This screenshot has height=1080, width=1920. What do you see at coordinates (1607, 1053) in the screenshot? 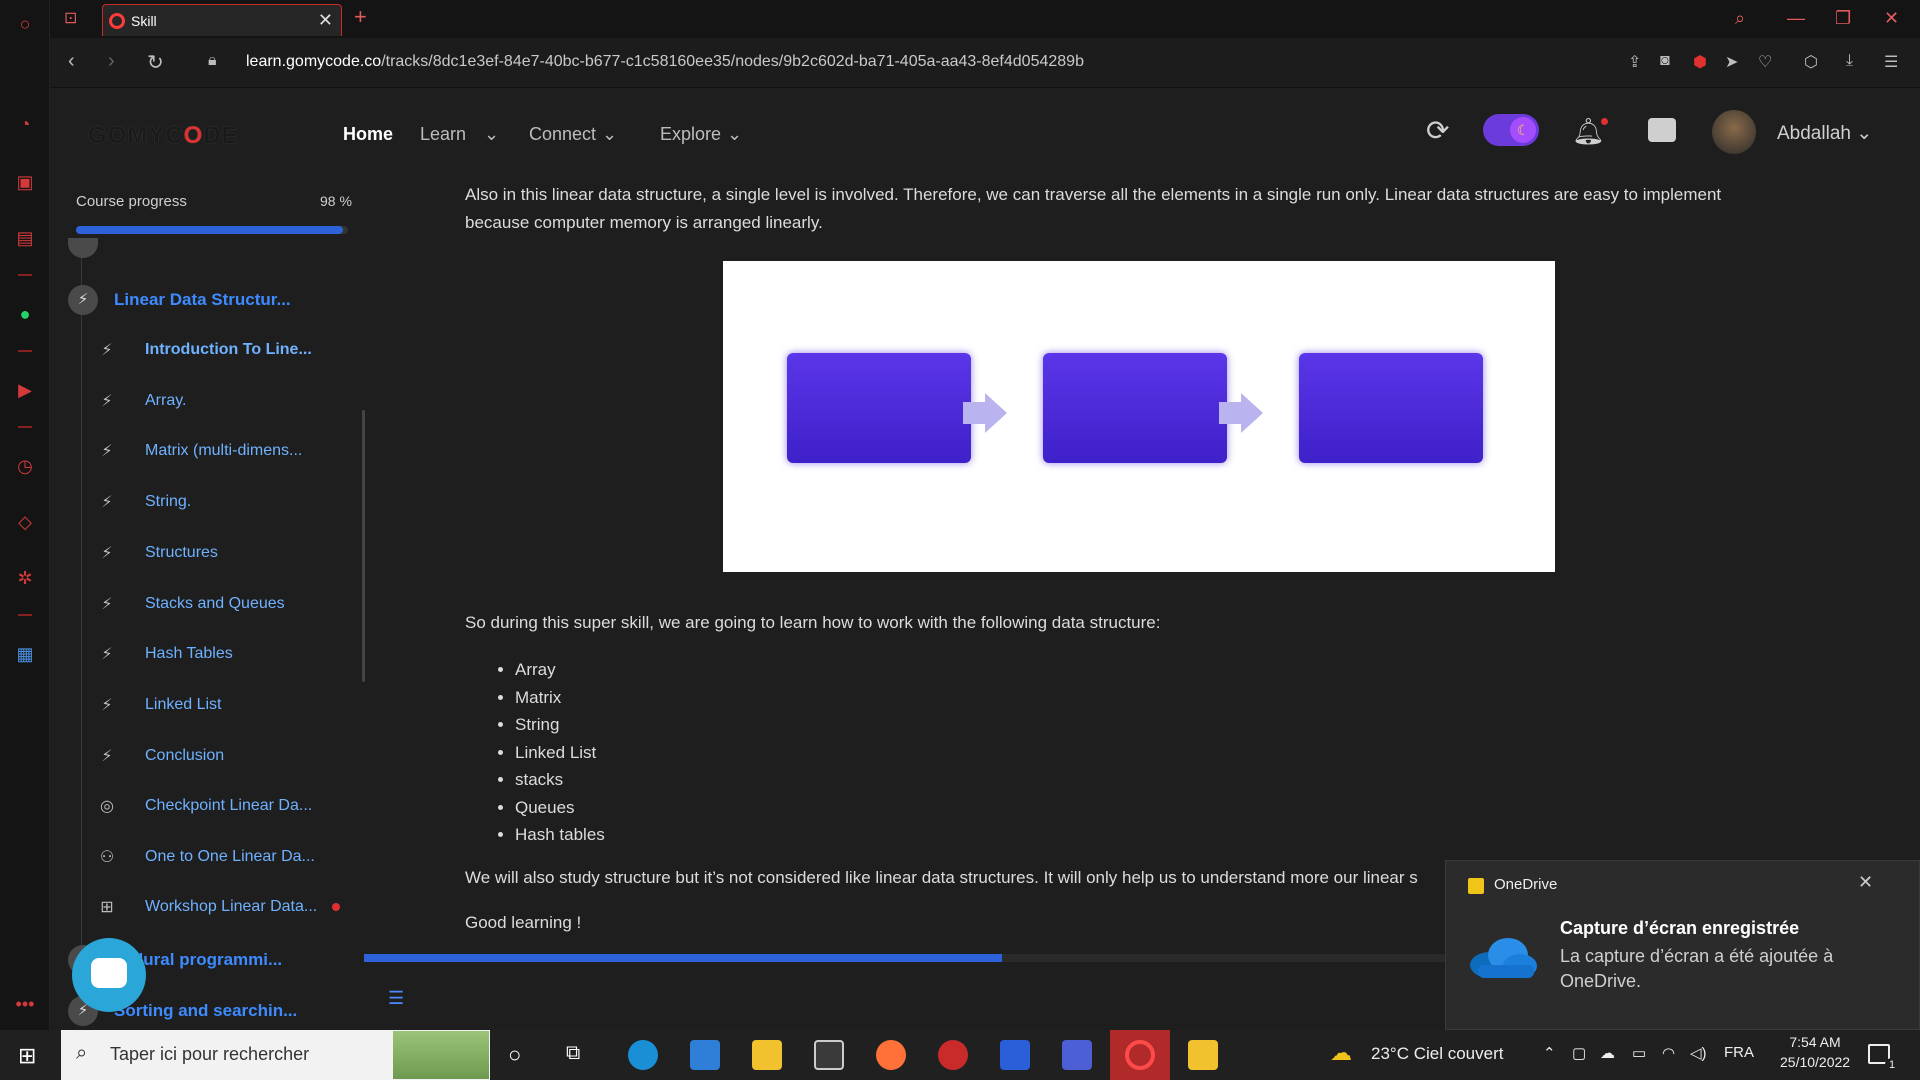
I see `onedrive-tray-icon: ☁` at bounding box center [1607, 1053].